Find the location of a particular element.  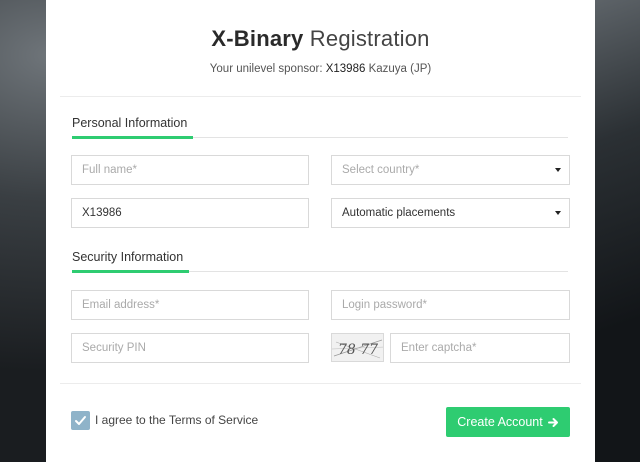

check-icon is located at coordinates (80, 420).